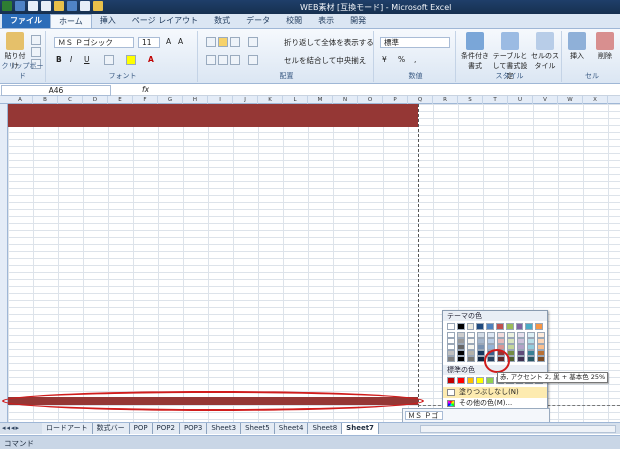 This screenshot has height=449, width=620. What do you see at coordinates (424, 415) in the screenshot?
I see `mini-font-field: ＭＳ Ｐゴ` at bounding box center [424, 415].